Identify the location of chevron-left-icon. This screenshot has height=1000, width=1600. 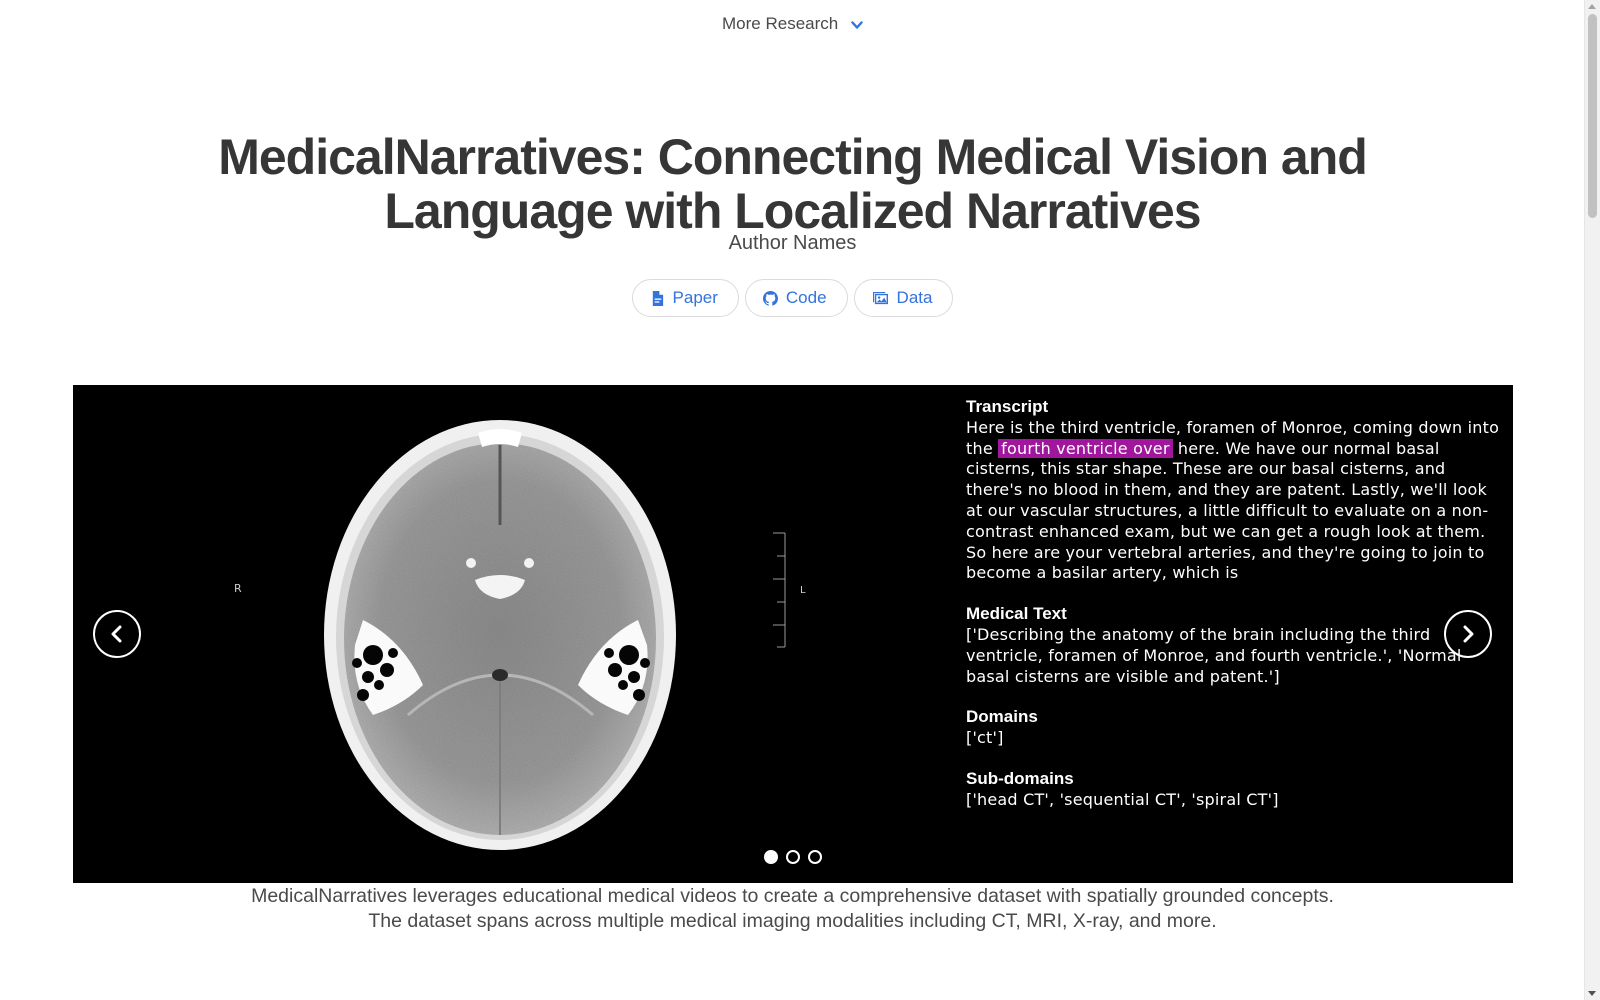
(116, 634).